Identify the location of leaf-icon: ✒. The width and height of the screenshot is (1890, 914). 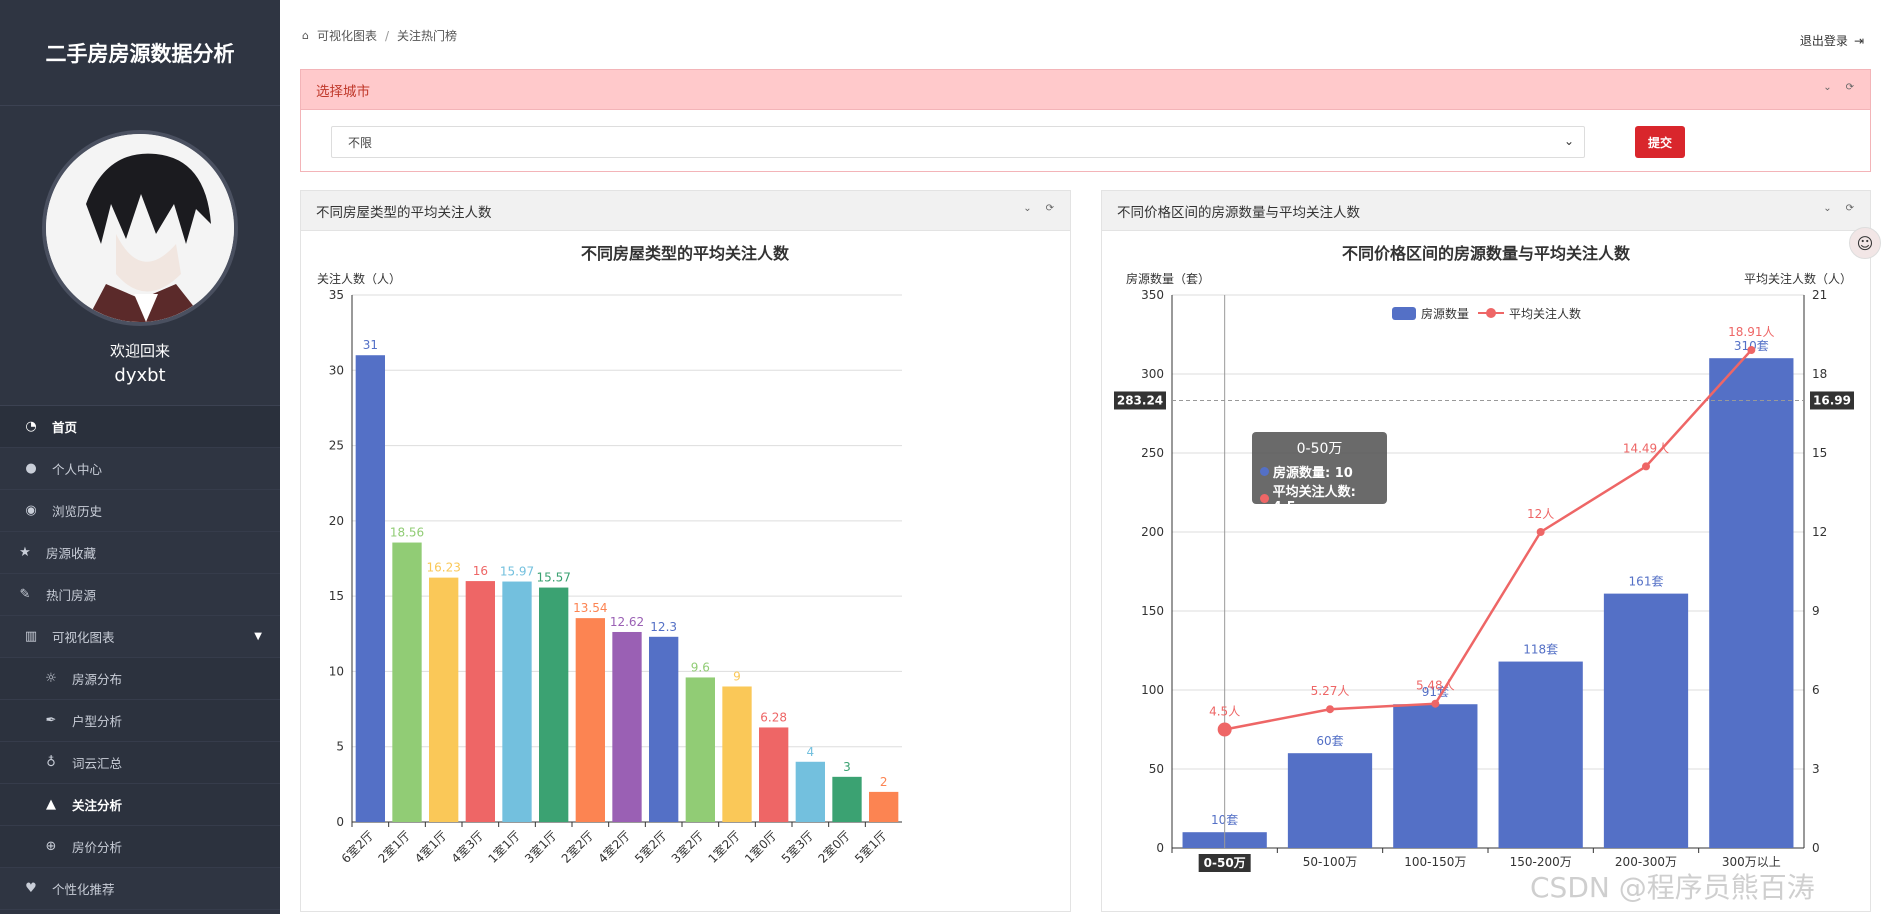
(51, 720).